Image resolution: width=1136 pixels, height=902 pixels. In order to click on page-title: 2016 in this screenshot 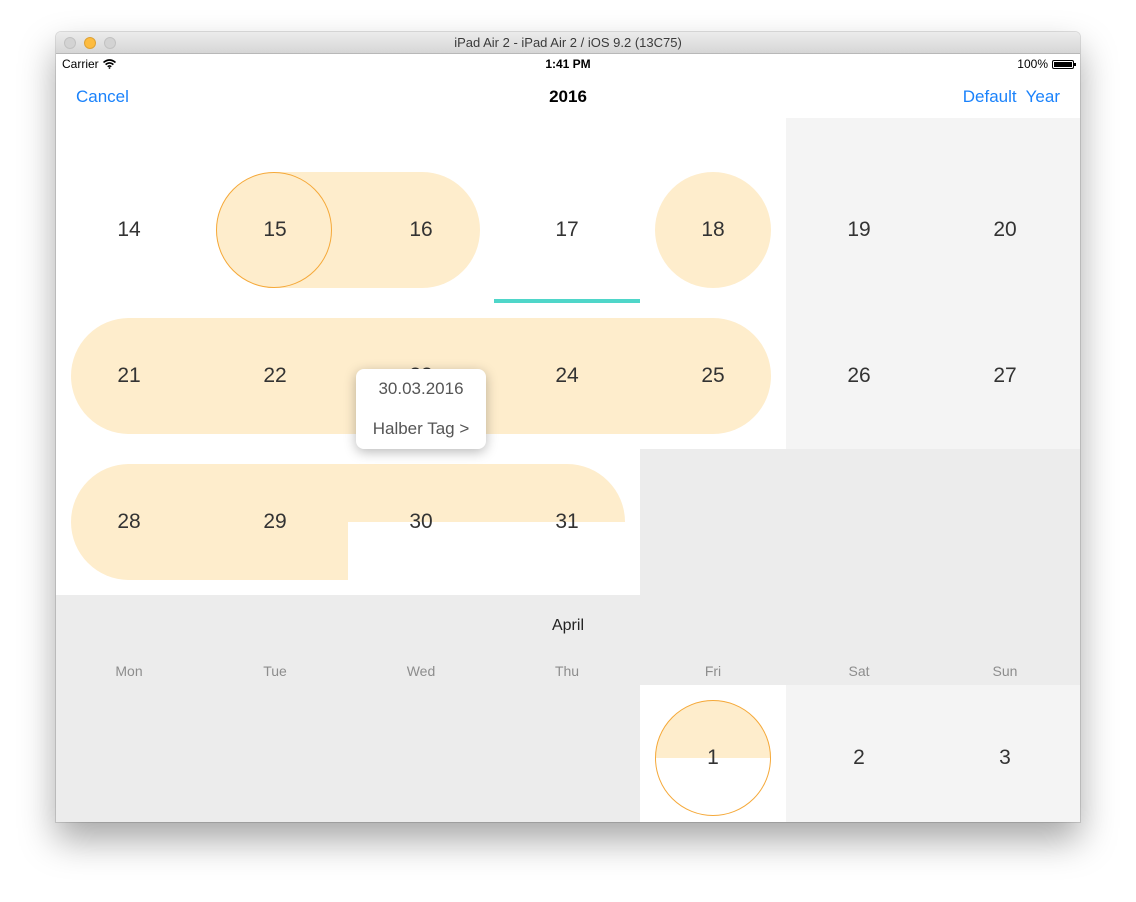, I will do `click(568, 96)`.